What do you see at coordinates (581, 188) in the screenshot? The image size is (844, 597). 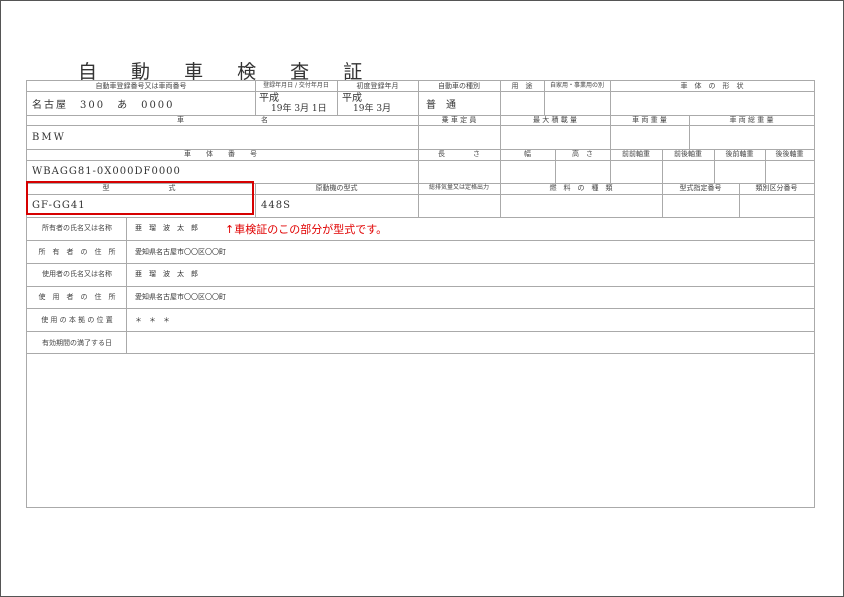 I see `fuel-type-label: 燃 料 の 種 類` at bounding box center [581, 188].